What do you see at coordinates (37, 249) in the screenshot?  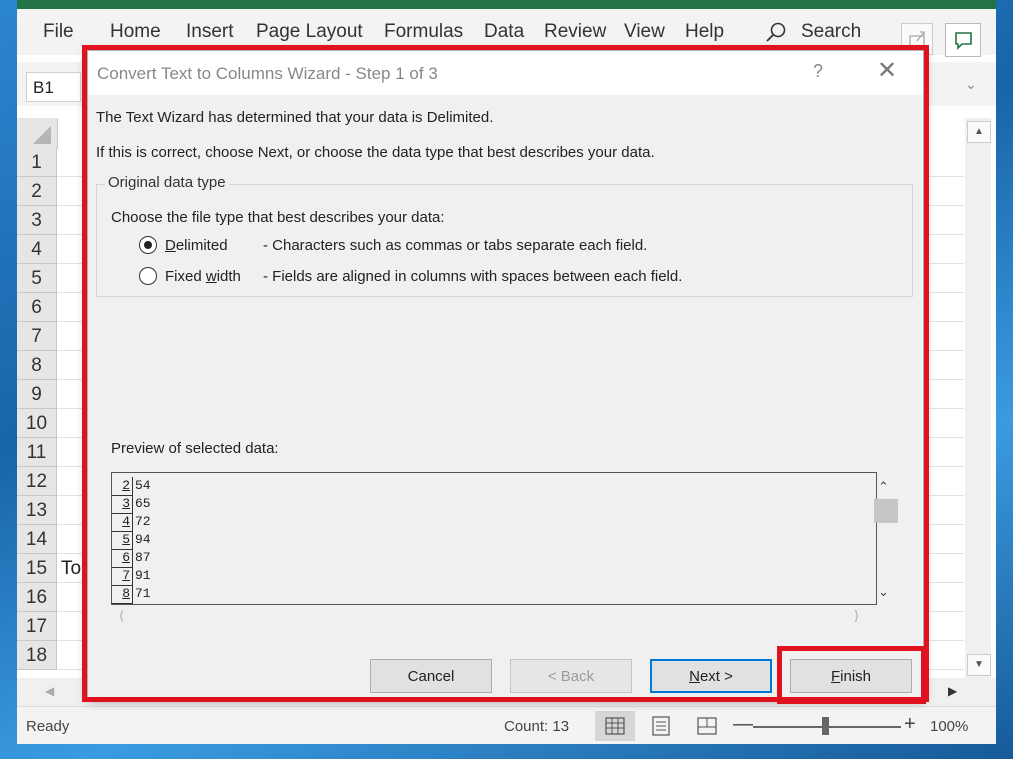 I see `row-header: 4` at bounding box center [37, 249].